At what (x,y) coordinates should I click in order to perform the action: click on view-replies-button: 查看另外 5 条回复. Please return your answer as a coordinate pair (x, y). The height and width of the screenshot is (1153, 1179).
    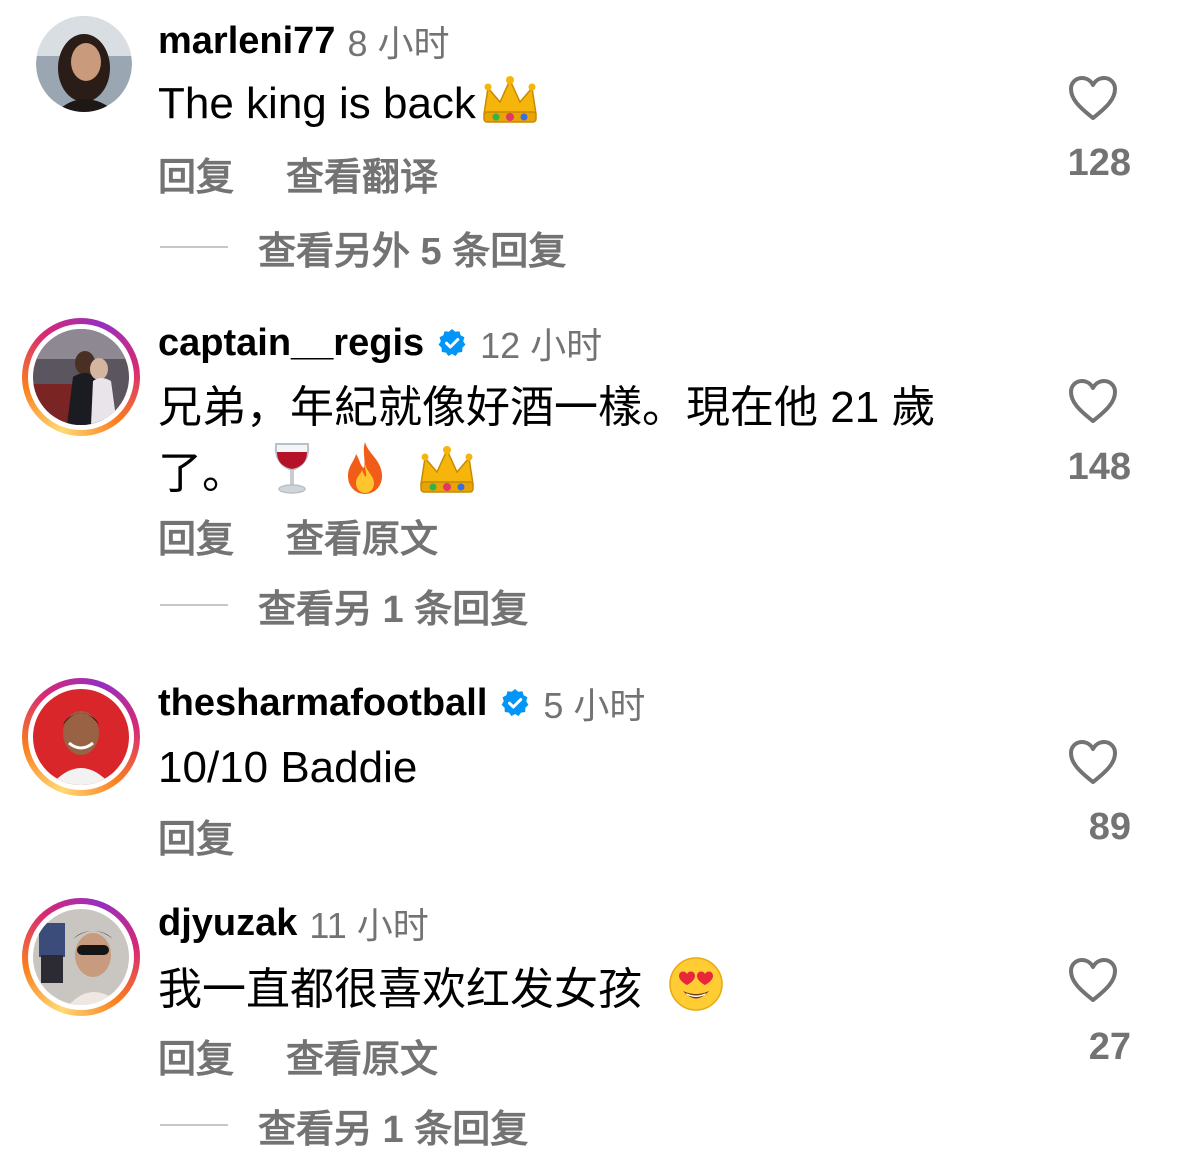
    Looking at the image, I should click on (363, 247).